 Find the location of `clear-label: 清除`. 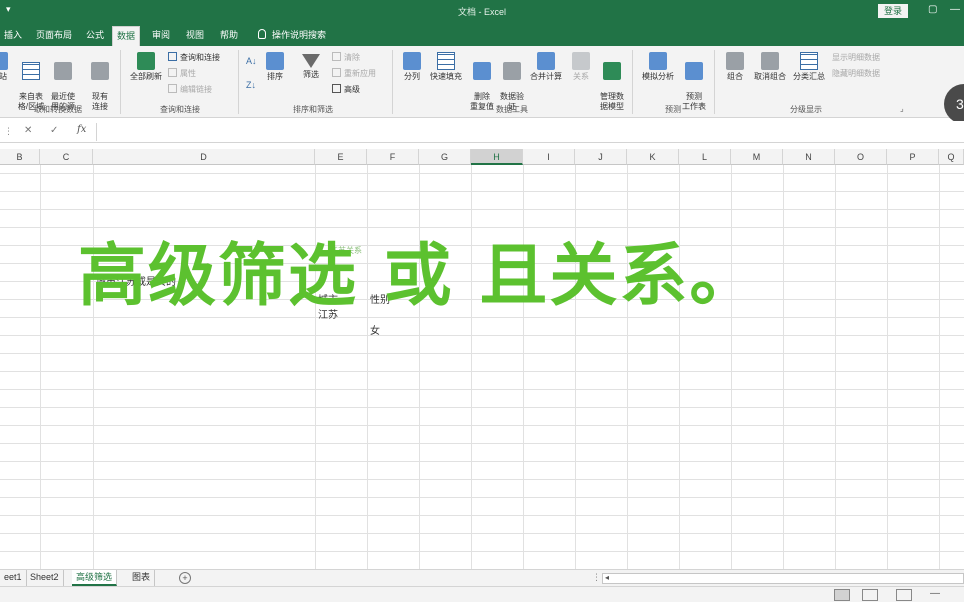

clear-label: 清除 is located at coordinates (352, 57).